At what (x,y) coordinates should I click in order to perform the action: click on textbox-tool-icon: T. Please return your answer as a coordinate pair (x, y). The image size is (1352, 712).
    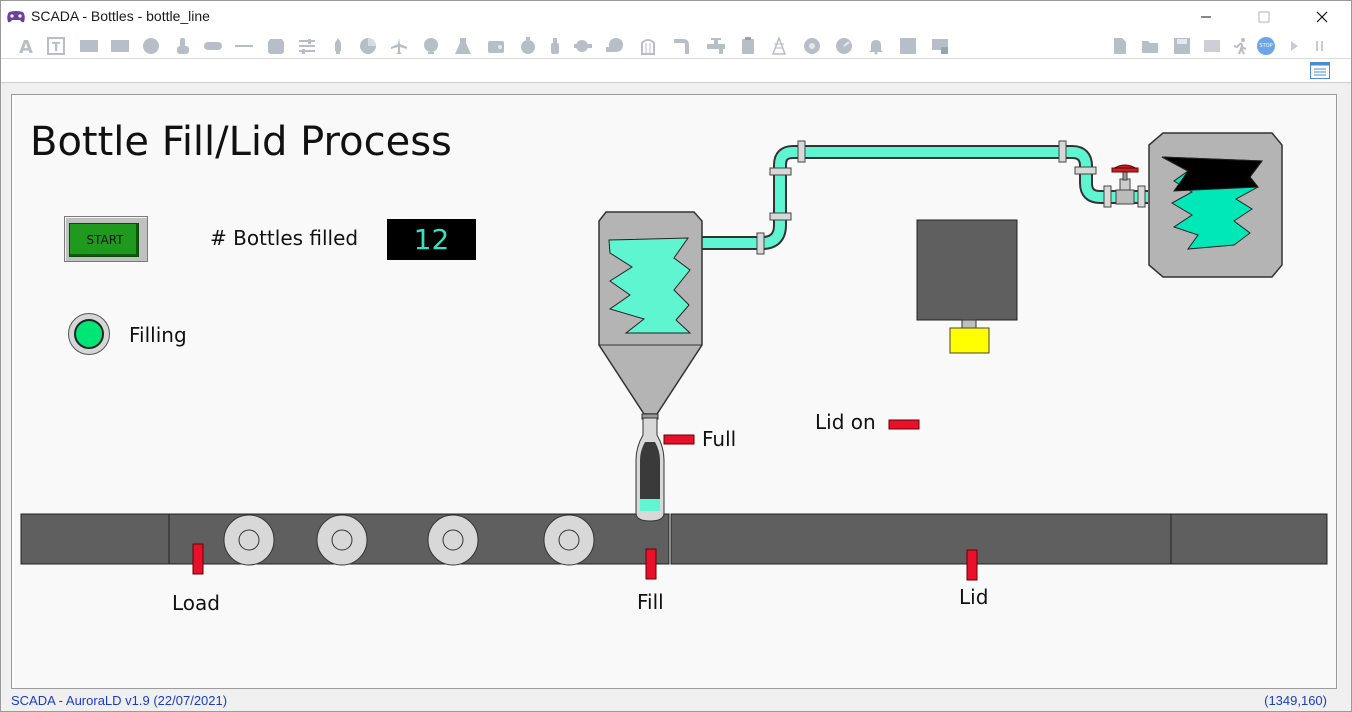
    Looking at the image, I should click on (56, 46).